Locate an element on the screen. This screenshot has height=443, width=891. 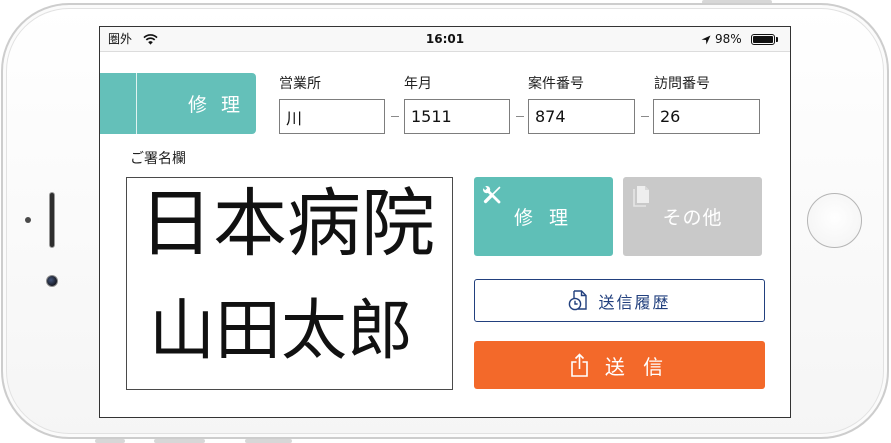
visit-number-input is located at coordinates (706, 116).